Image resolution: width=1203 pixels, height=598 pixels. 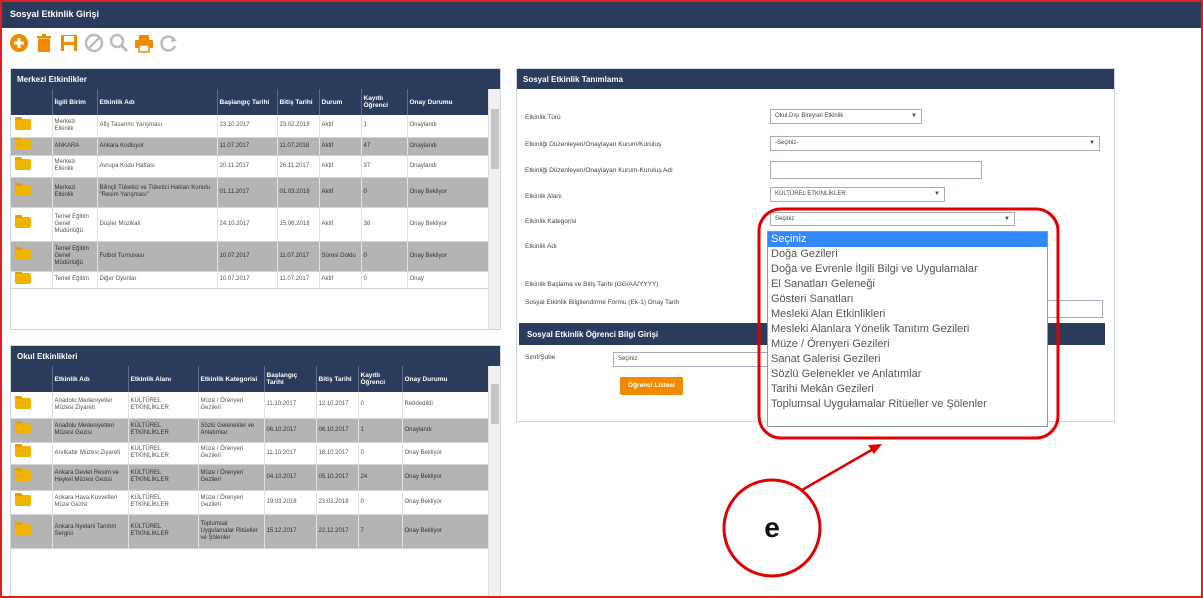 I want to click on arrow-head-icon, so click(x=875, y=449).